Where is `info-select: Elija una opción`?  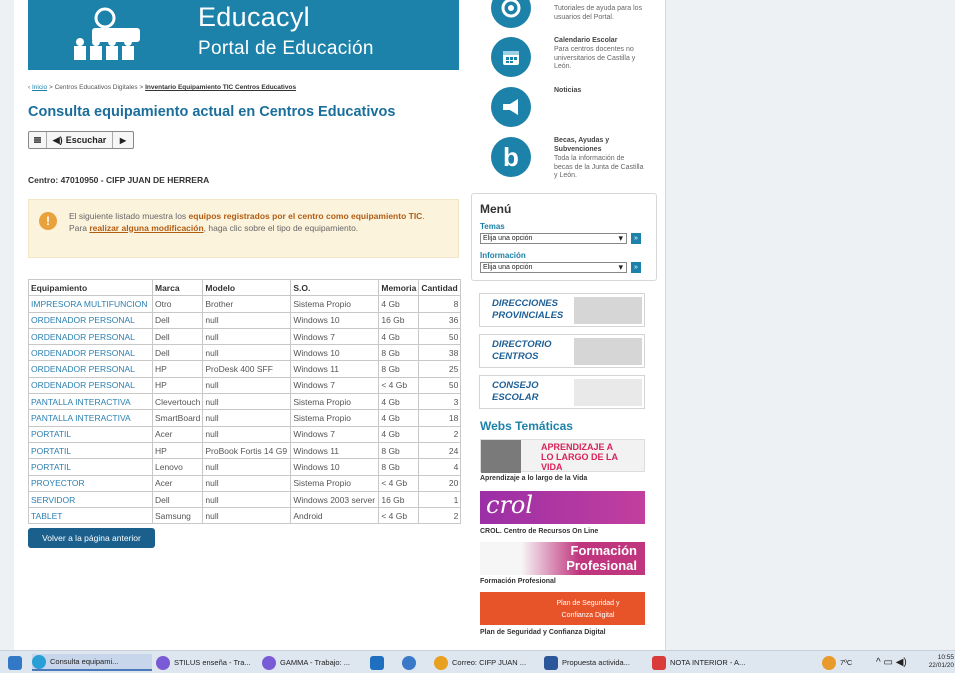
info-select: Elija una opción is located at coordinates (553, 267).